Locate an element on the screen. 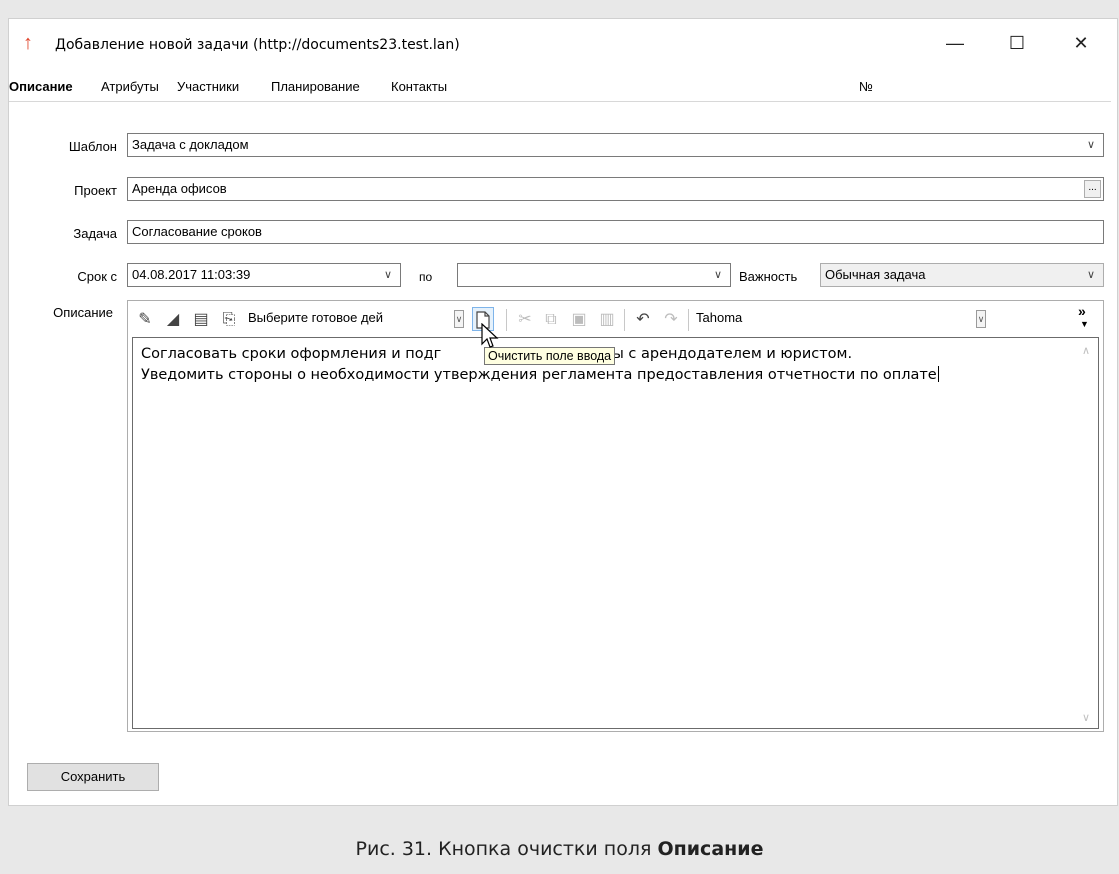 Image resolution: width=1119 pixels, height=874 pixels. maximize-button: ☐ is located at coordinates (1017, 43).